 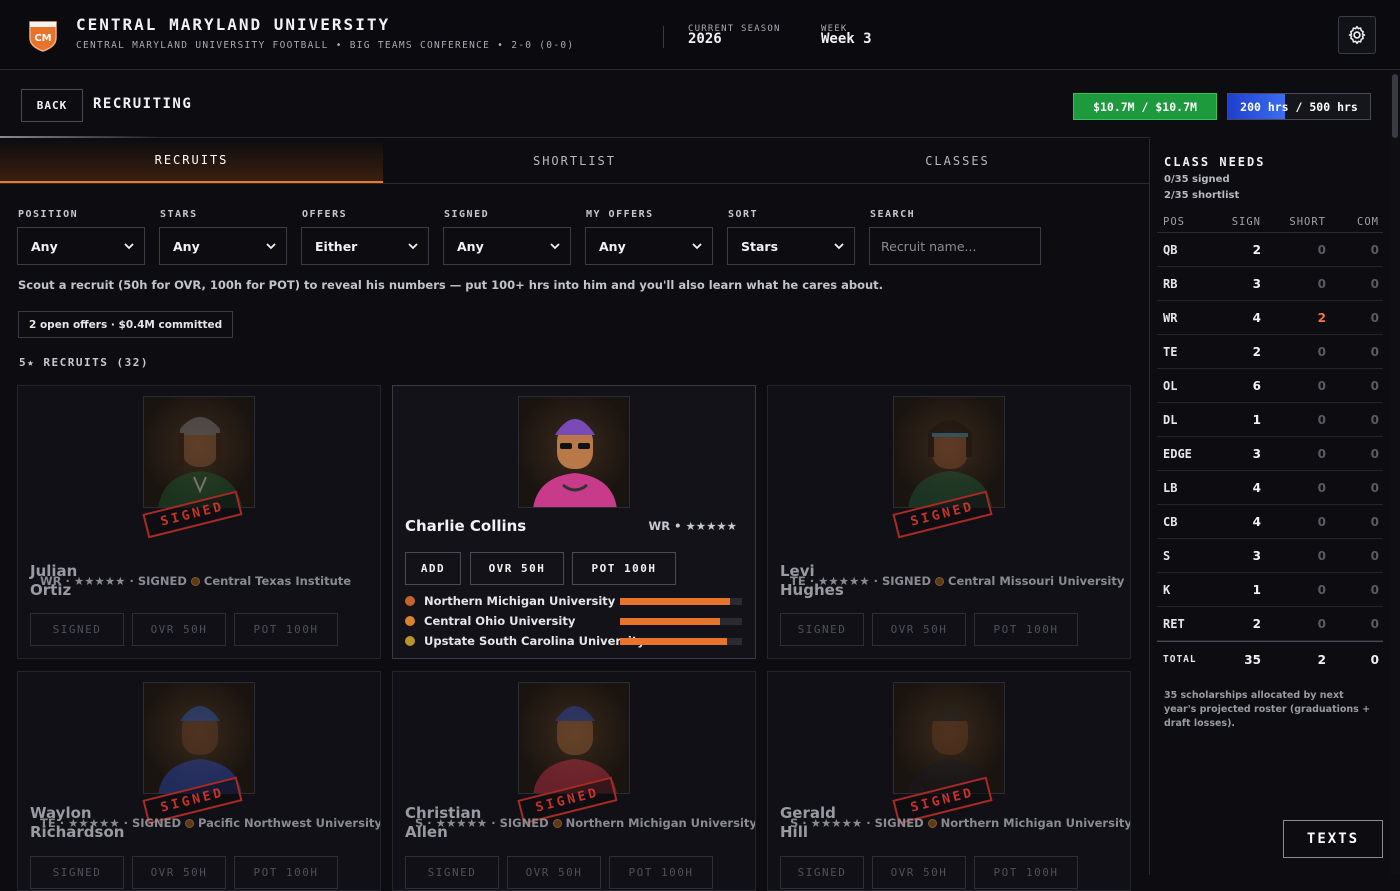 What do you see at coordinates (1270, 590) in the screenshot?
I see `table-row: K100` at bounding box center [1270, 590].